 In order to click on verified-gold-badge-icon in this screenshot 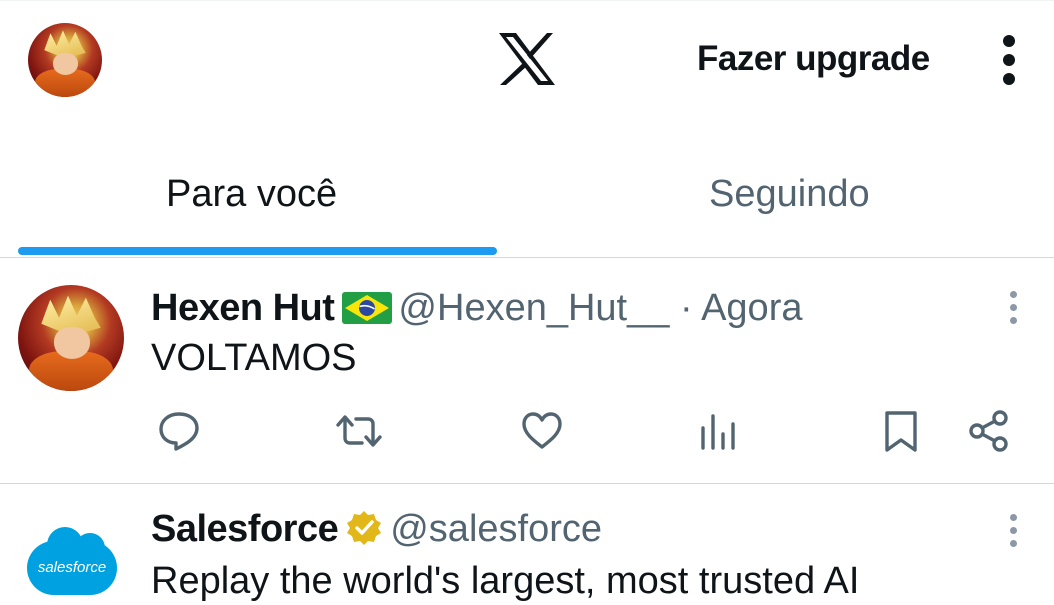, I will do `click(364, 528)`.